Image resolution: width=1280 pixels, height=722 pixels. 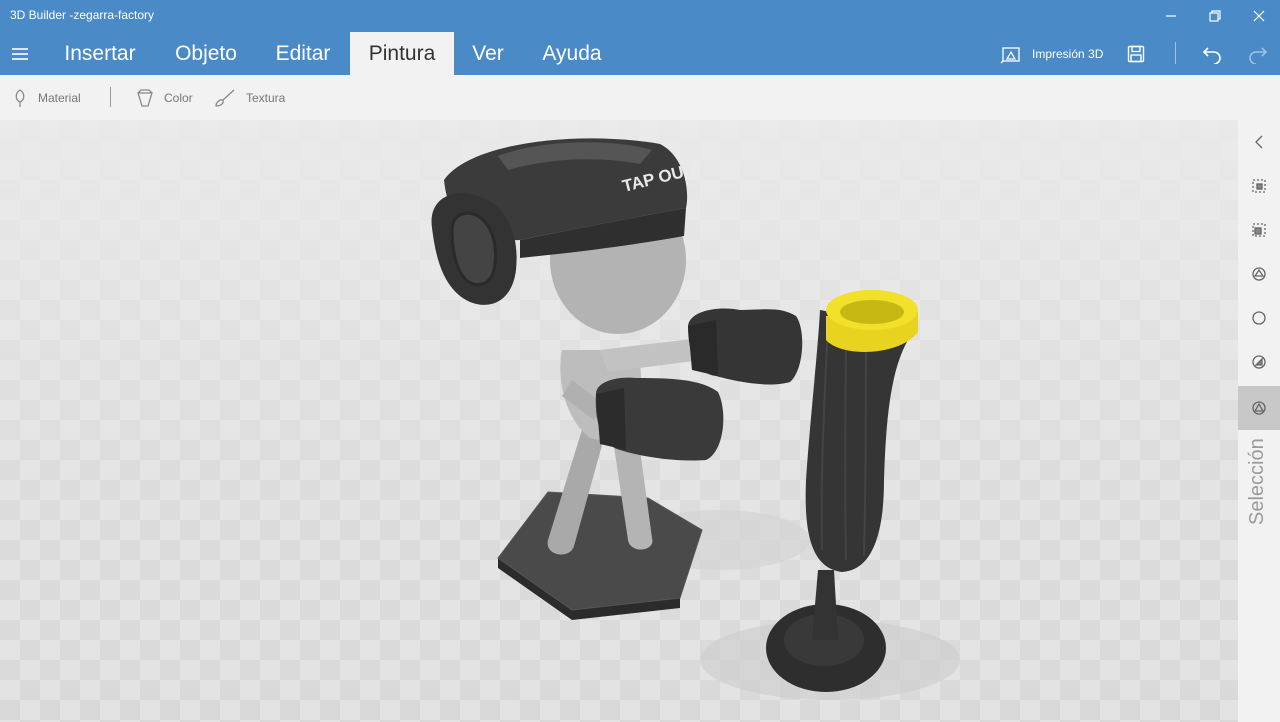 I want to click on material-icon, so click(x=20, y=97).